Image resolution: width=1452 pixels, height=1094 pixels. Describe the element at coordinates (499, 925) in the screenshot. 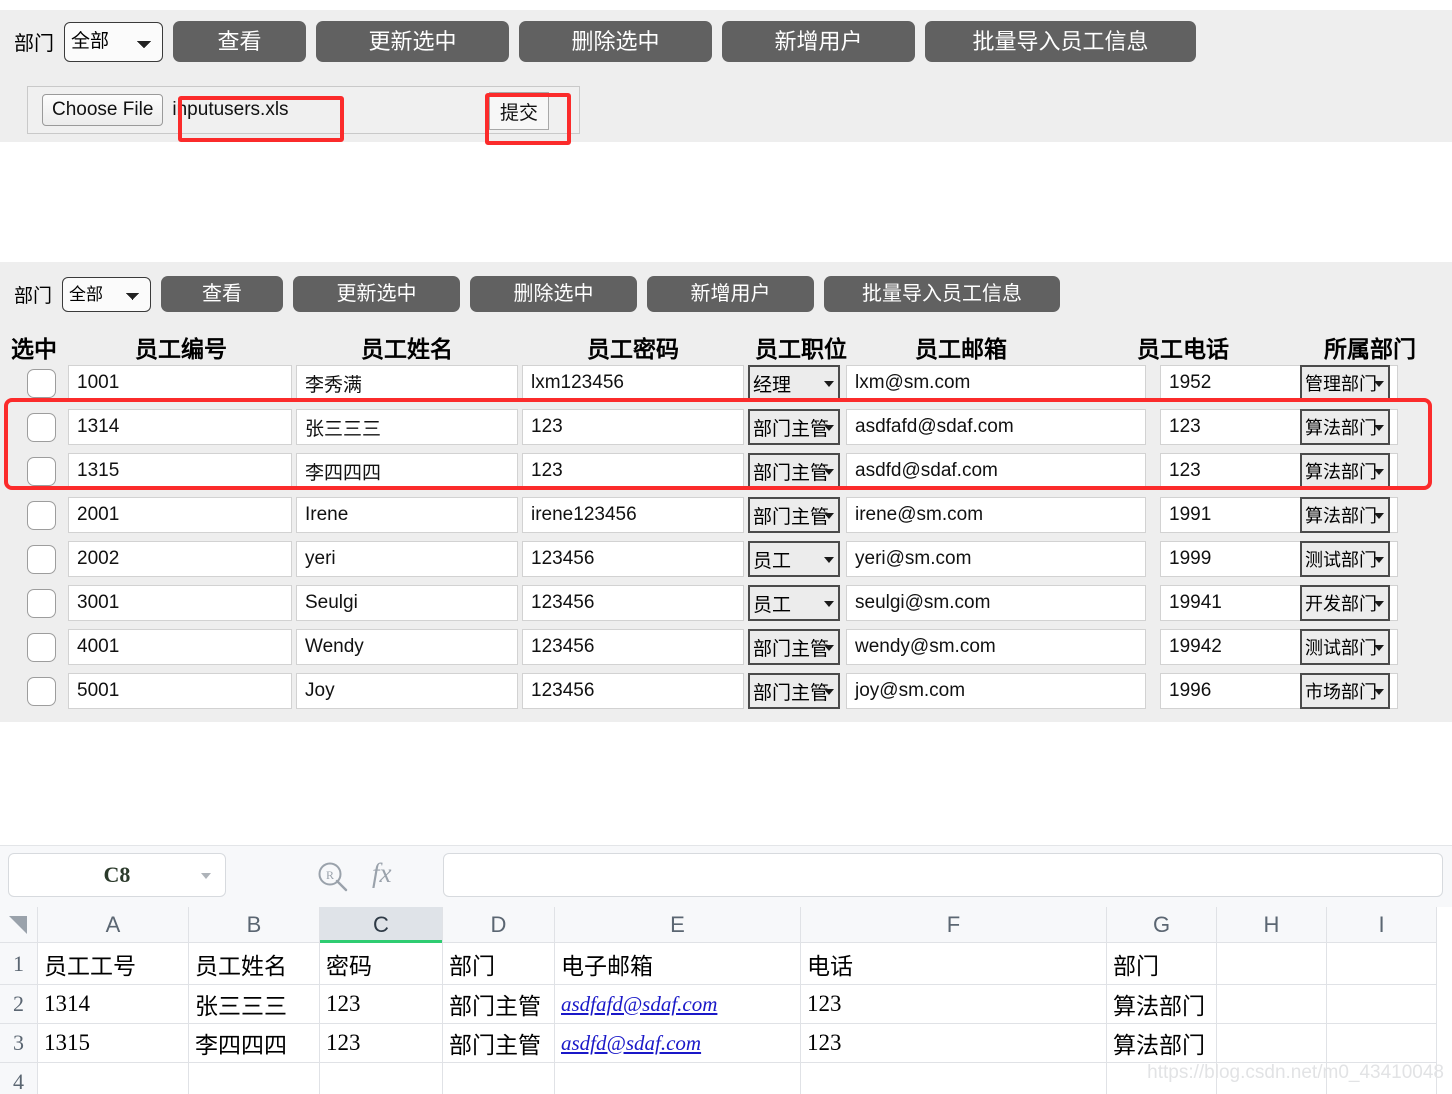

I see `column-header-d: D` at that location.